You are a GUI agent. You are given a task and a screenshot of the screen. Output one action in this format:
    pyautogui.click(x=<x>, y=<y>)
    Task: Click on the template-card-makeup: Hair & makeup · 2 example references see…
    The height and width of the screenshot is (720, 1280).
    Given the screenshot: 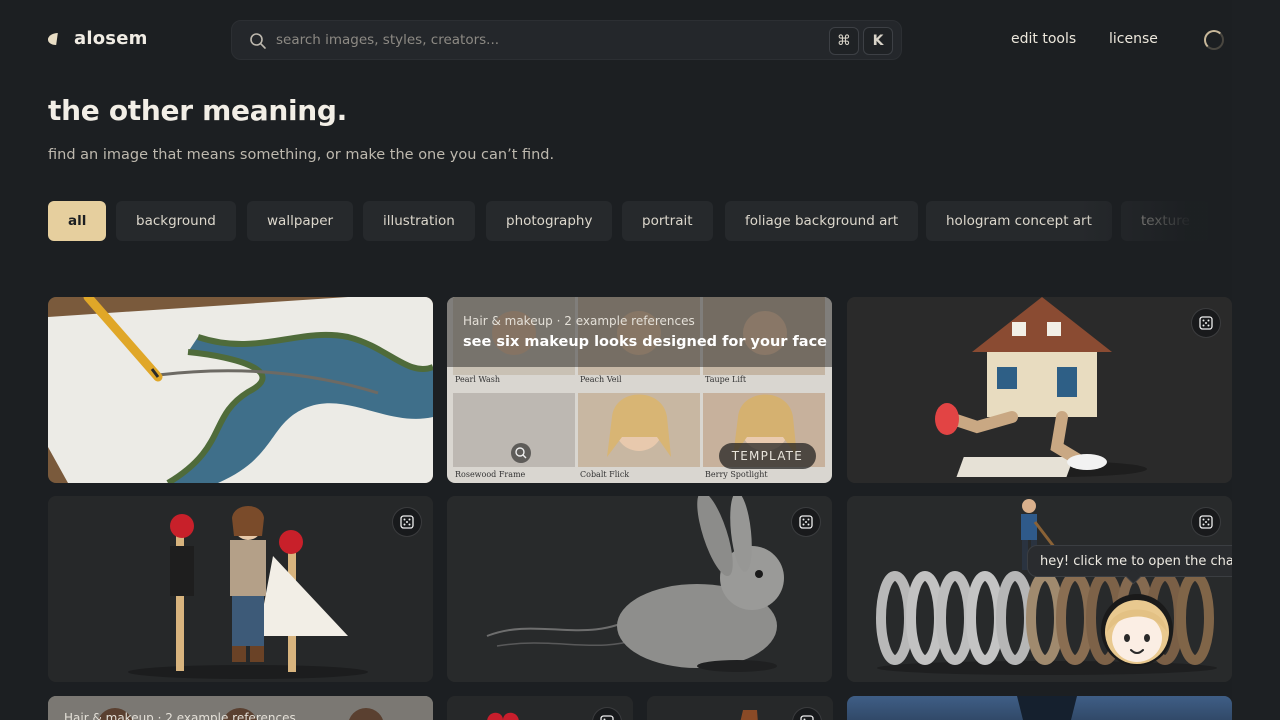 What is the action you would take?
    pyautogui.click(x=639, y=390)
    